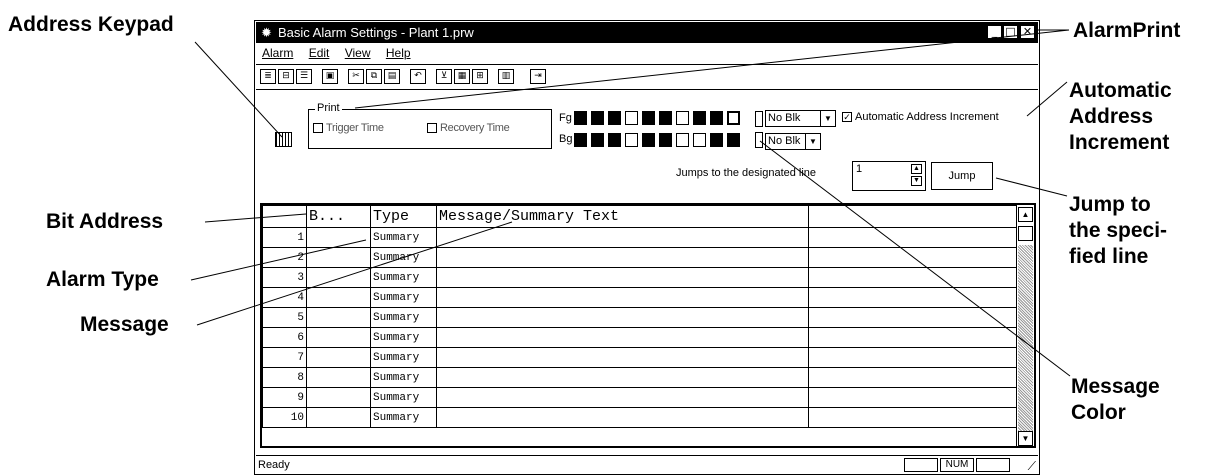  Describe the element at coordinates (1025, 438) in the screenshot. I see `scroll-down-icon: ▼` at that location.